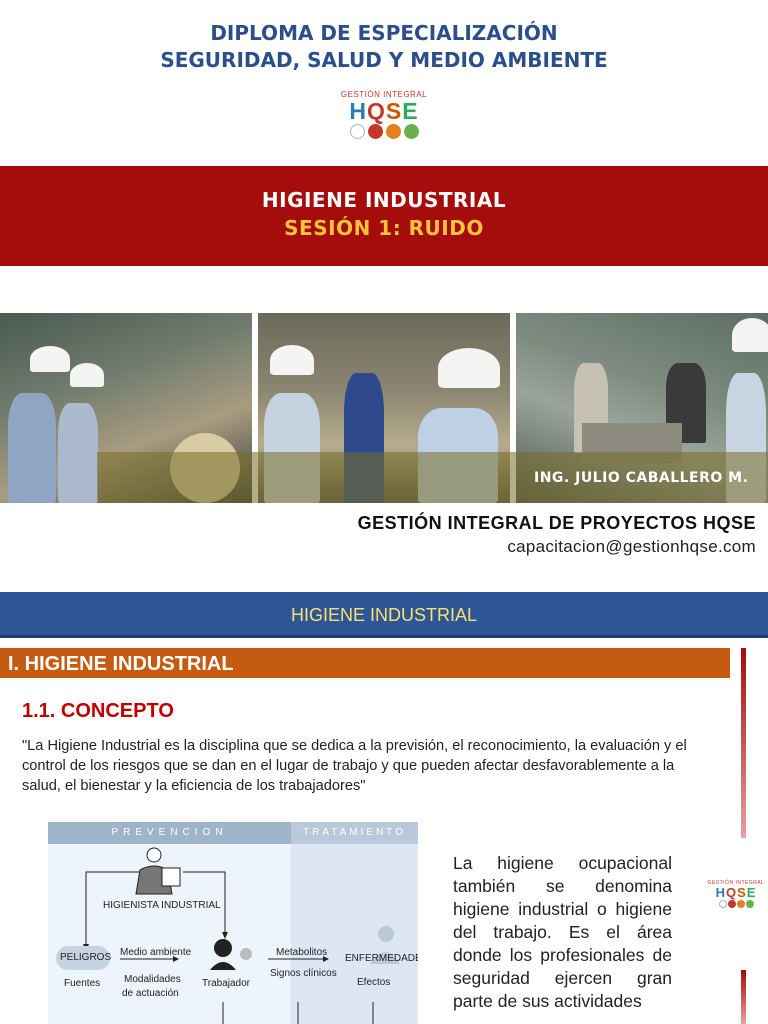  Describe the element at coordinates (410, 111) in the screenshot. I see `logo-letter-e: E` at that location.